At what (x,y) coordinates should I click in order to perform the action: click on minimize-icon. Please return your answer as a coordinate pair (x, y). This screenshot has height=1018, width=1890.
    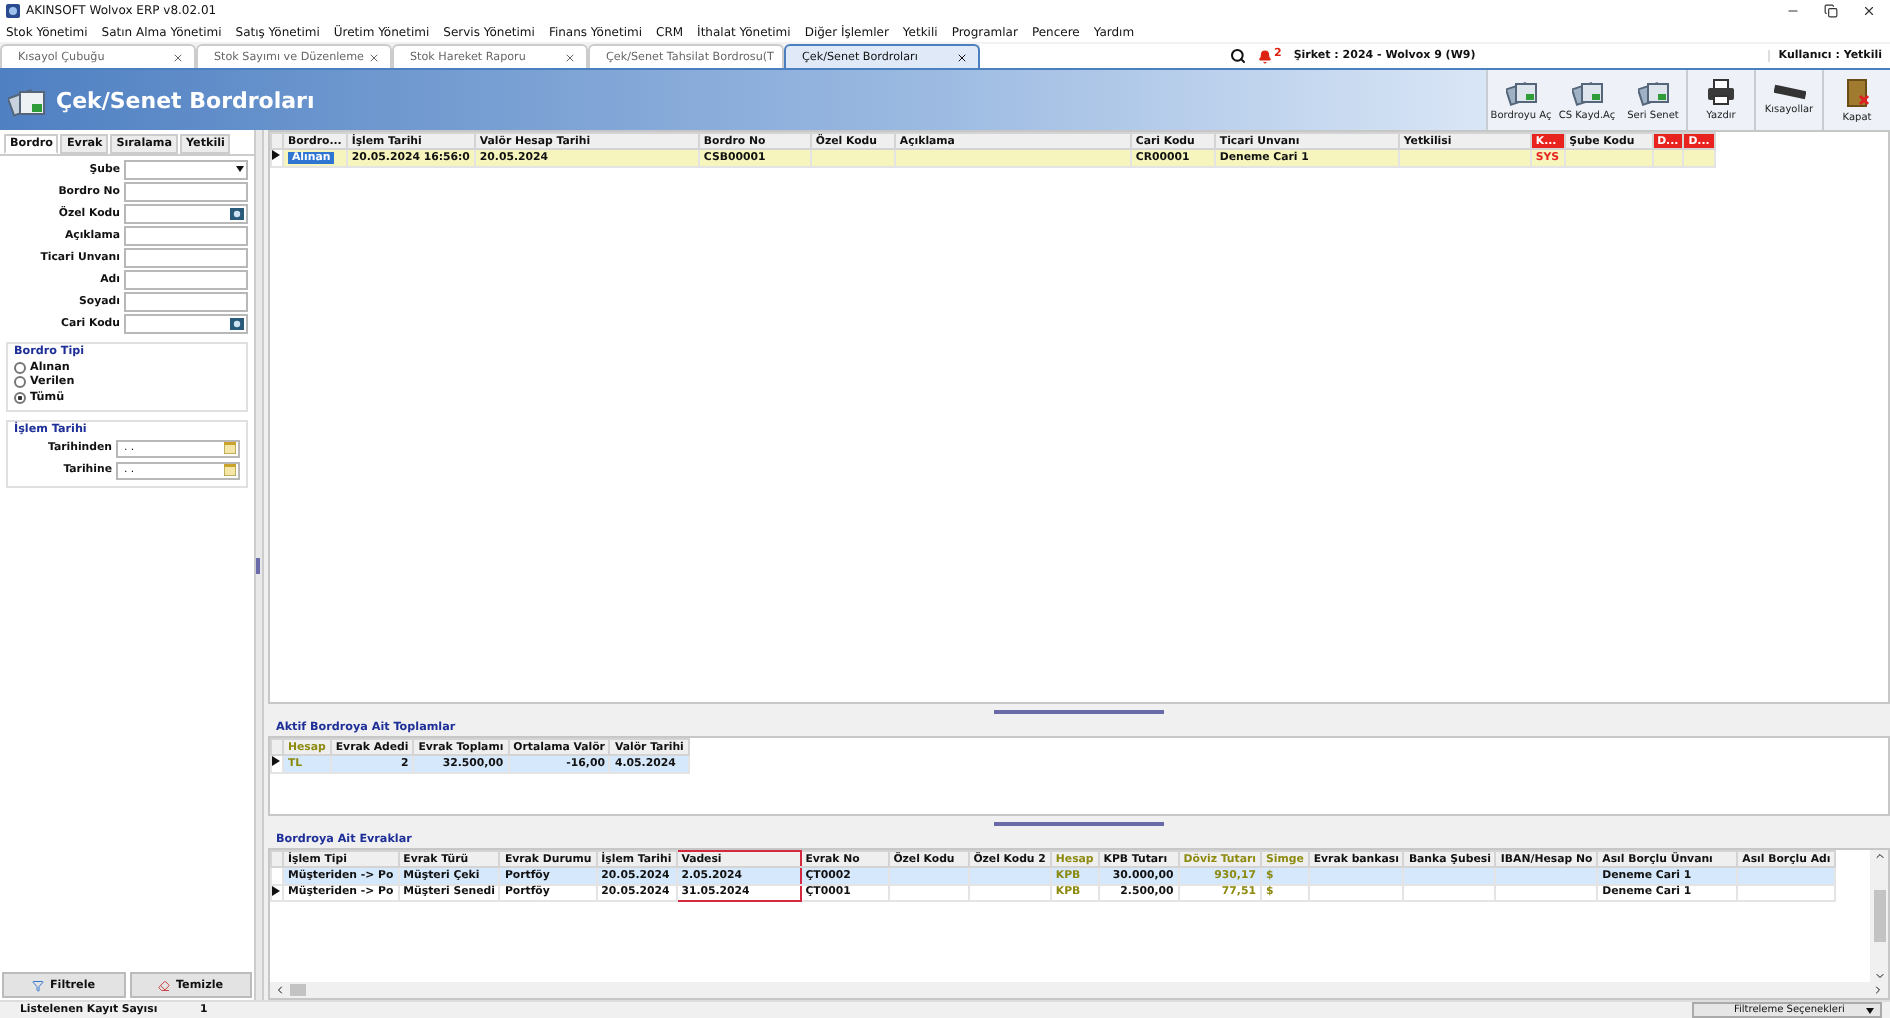
    Looking at the image, I should click on (1793, 11).